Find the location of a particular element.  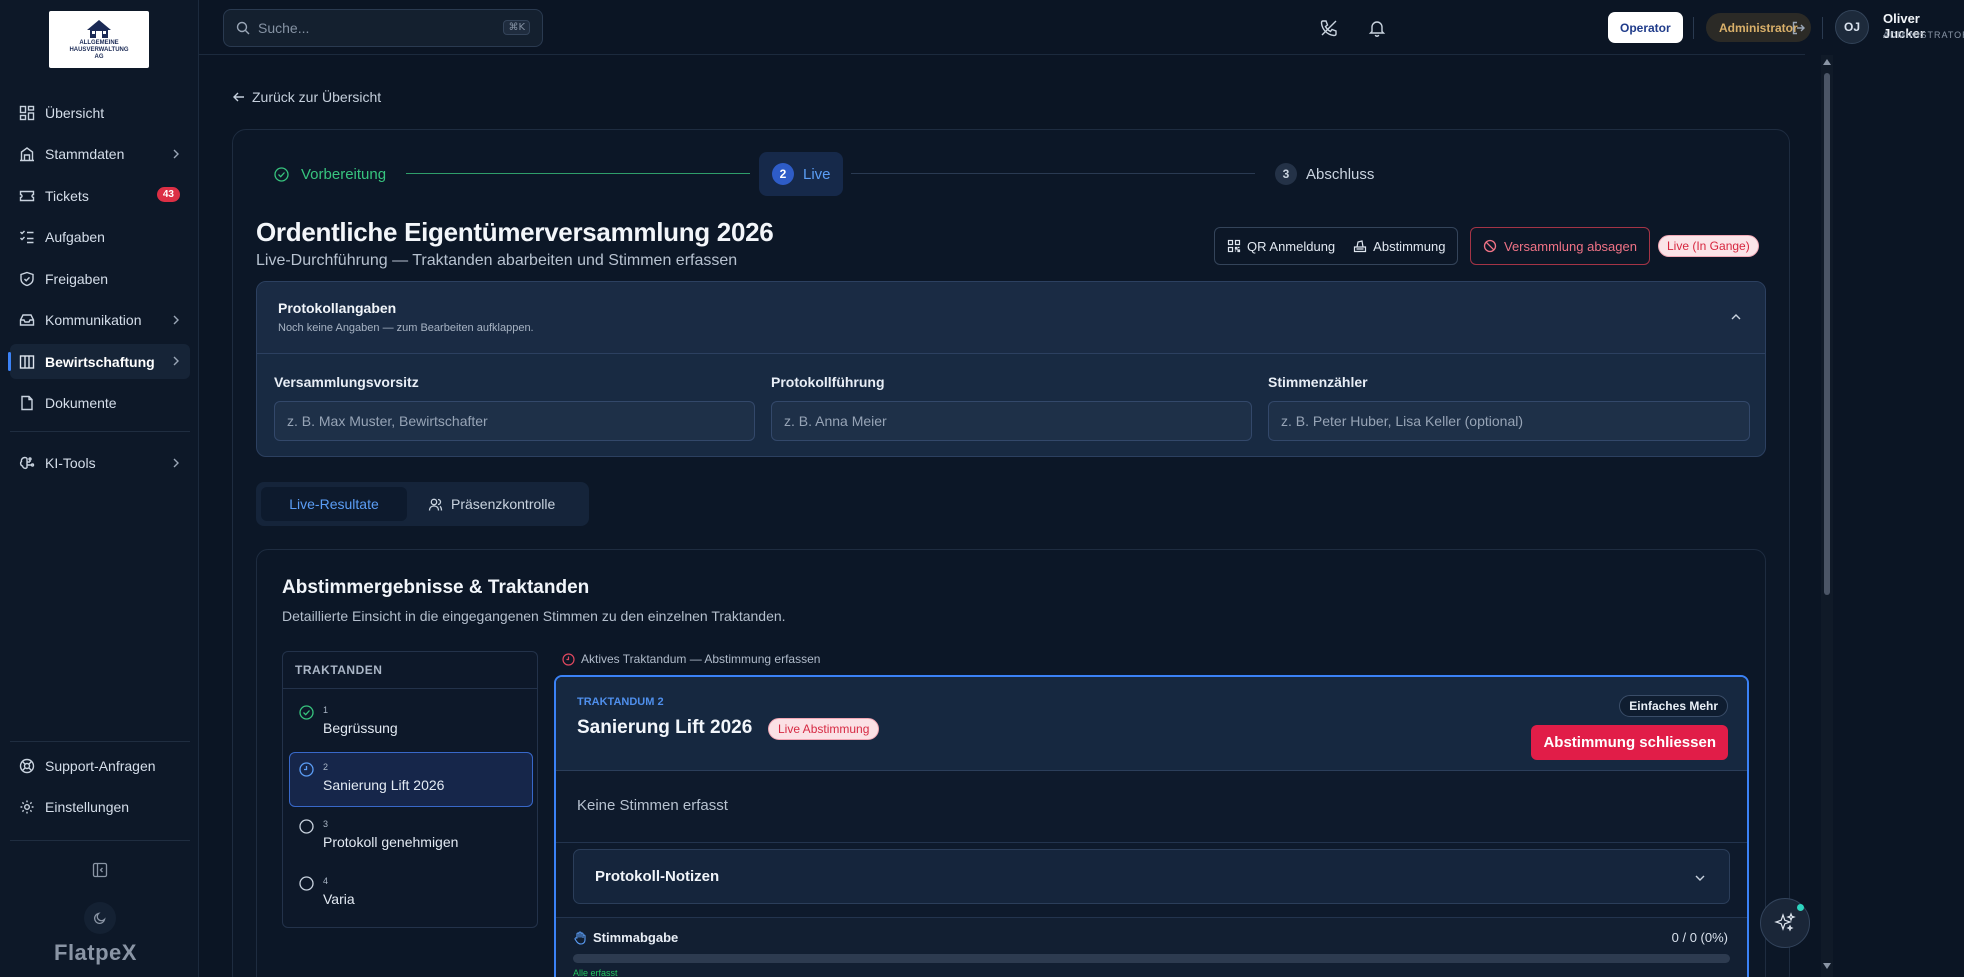

close-vote-button: Abstimmung schliessen is located at coordinates (1629, 742).